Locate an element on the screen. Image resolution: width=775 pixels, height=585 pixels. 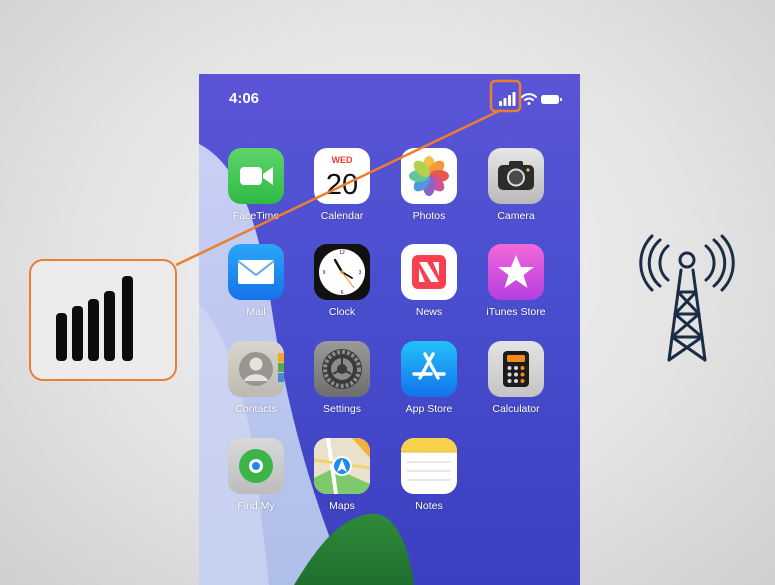
app-mail: Mail is located at coordinates (256, 289).